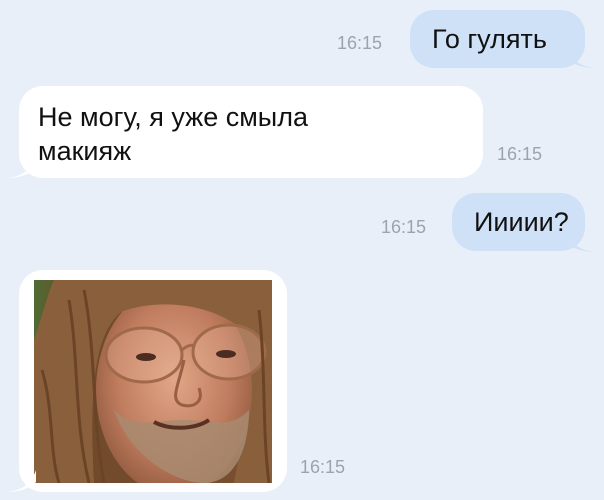 The image size is (604, 500). I want to click on message-text: Не могу, я уже смыла макияж, so click(173, 134).